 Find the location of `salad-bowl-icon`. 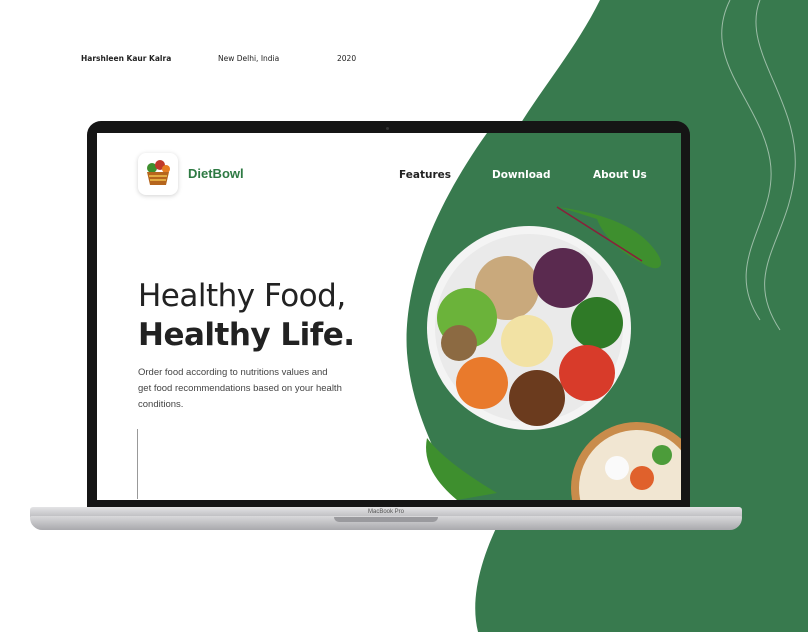

salad-bowl-icon is located at coordinates (529, 328).